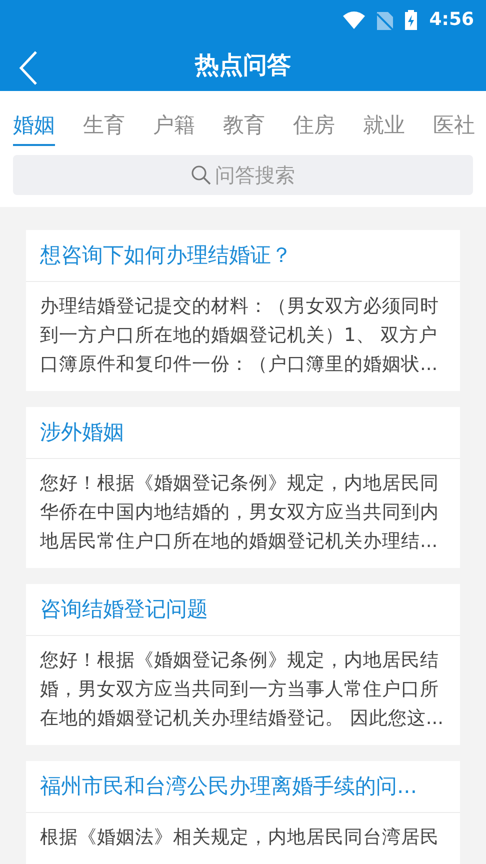  Describe the element at coordinates (354, 19) in the screenshot. I see `wifi-icon` at that location.